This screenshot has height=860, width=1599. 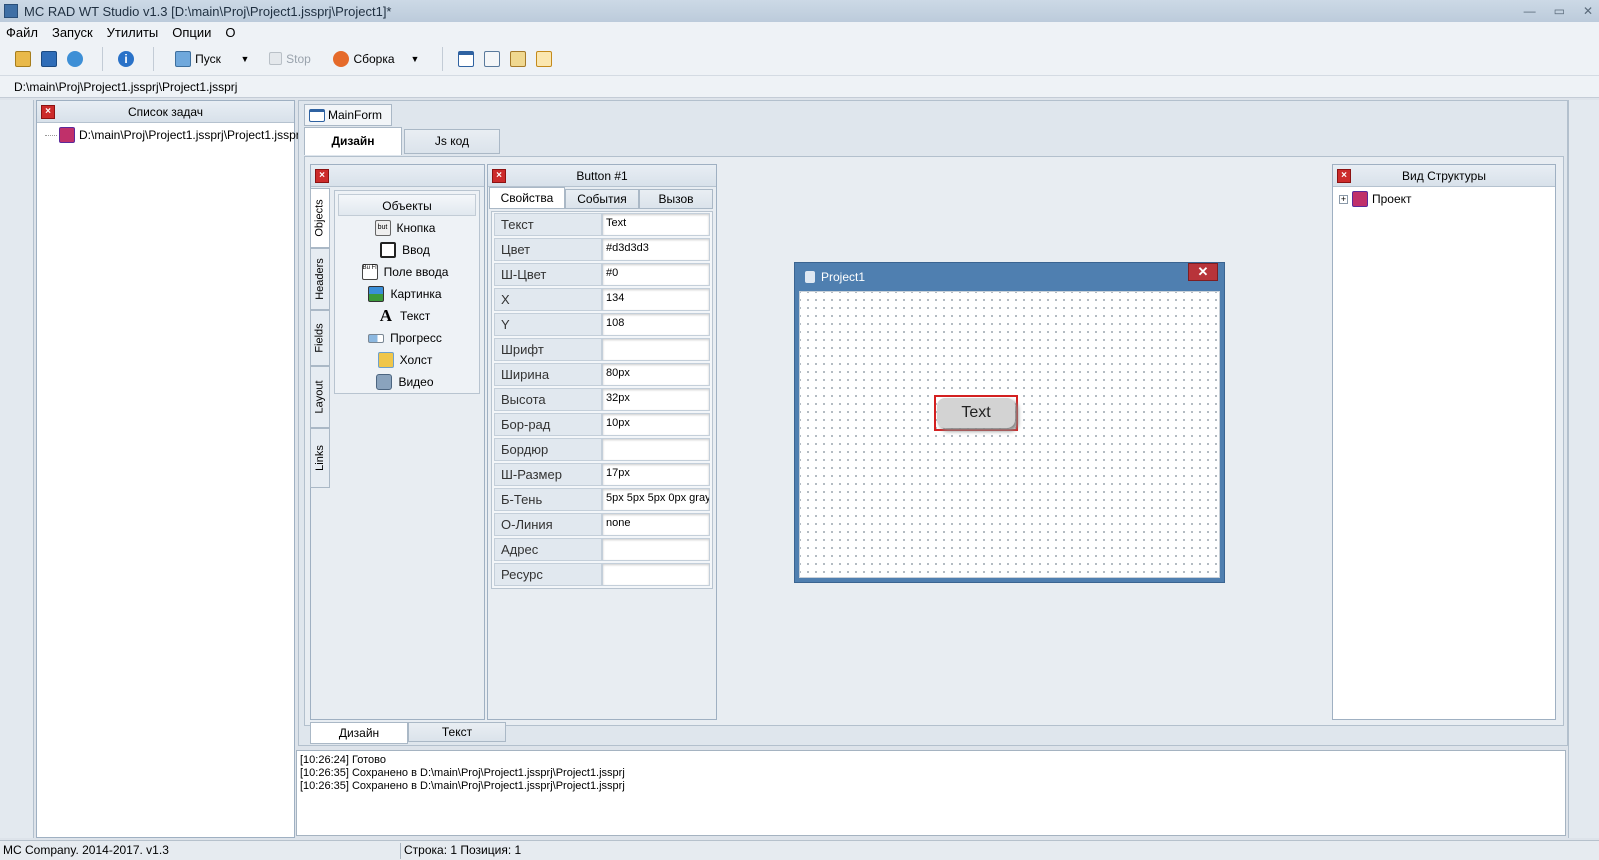 What do you see at coordinates (348, 115) in the screenshot?
I see `mainform-tab: MainForm` at bounding box center [348, 115].